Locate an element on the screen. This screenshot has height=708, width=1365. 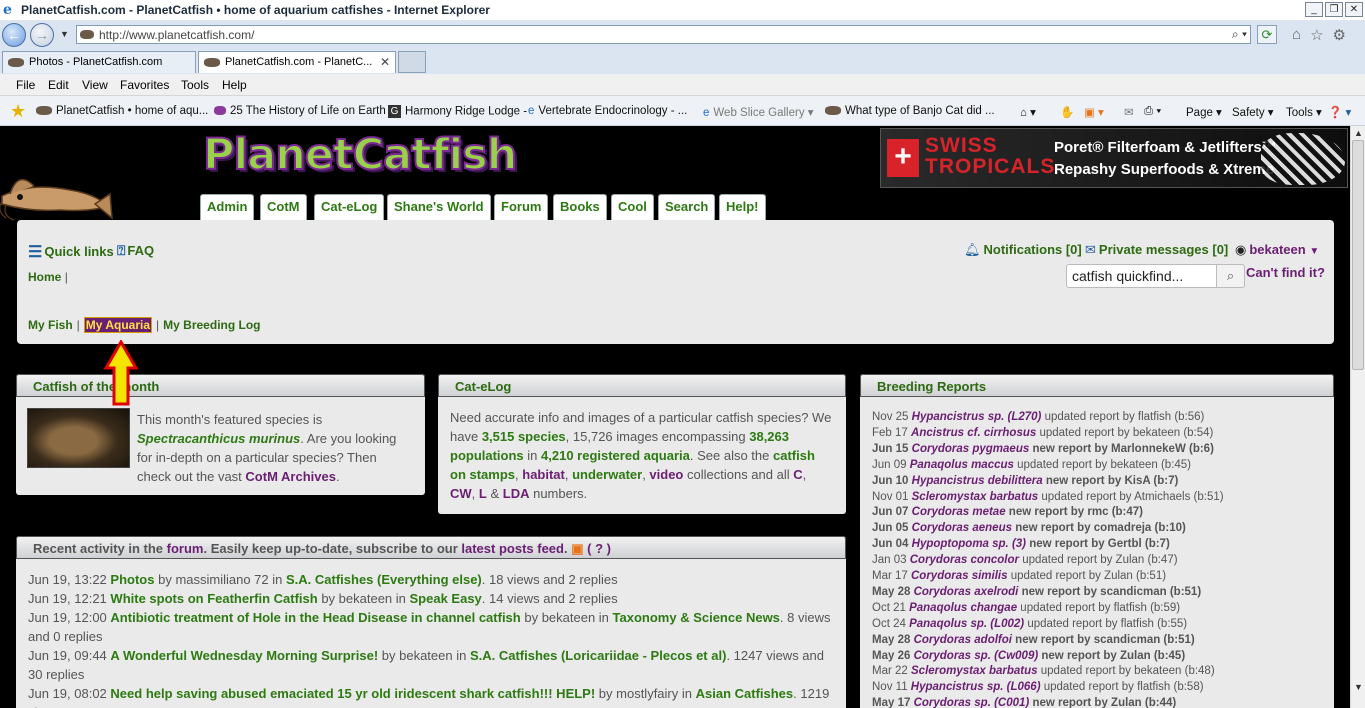
nav-books: Books is located at coordinates (580, 207).